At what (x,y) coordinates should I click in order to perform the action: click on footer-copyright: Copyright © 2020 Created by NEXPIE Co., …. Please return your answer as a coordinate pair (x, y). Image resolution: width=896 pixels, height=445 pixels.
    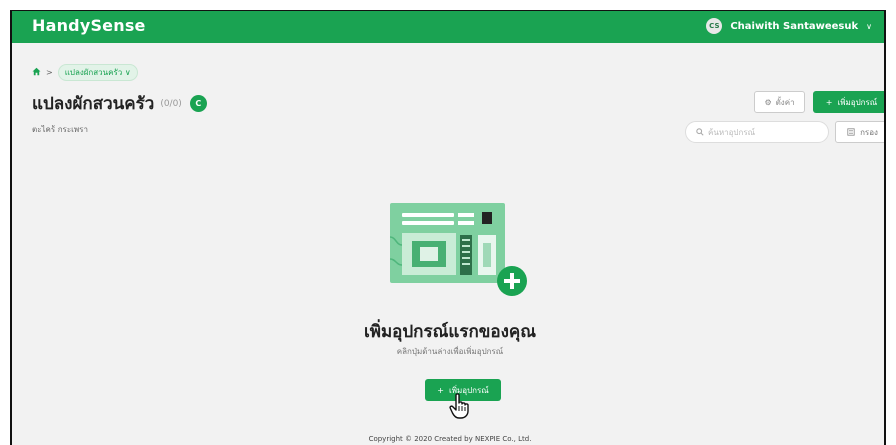
    Looking at the image, I should click on (450, 439).